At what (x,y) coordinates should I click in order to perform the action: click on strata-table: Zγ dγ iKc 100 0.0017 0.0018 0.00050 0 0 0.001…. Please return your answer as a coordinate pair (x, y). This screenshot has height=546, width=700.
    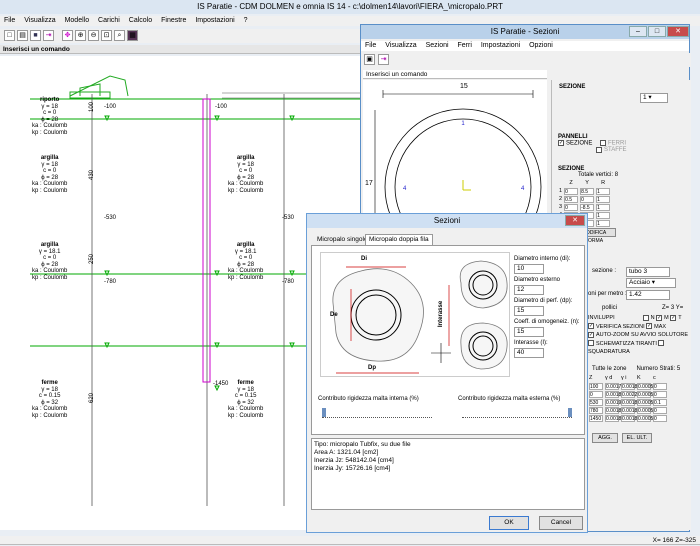
    Looking at the image, I should click on (628, 398).